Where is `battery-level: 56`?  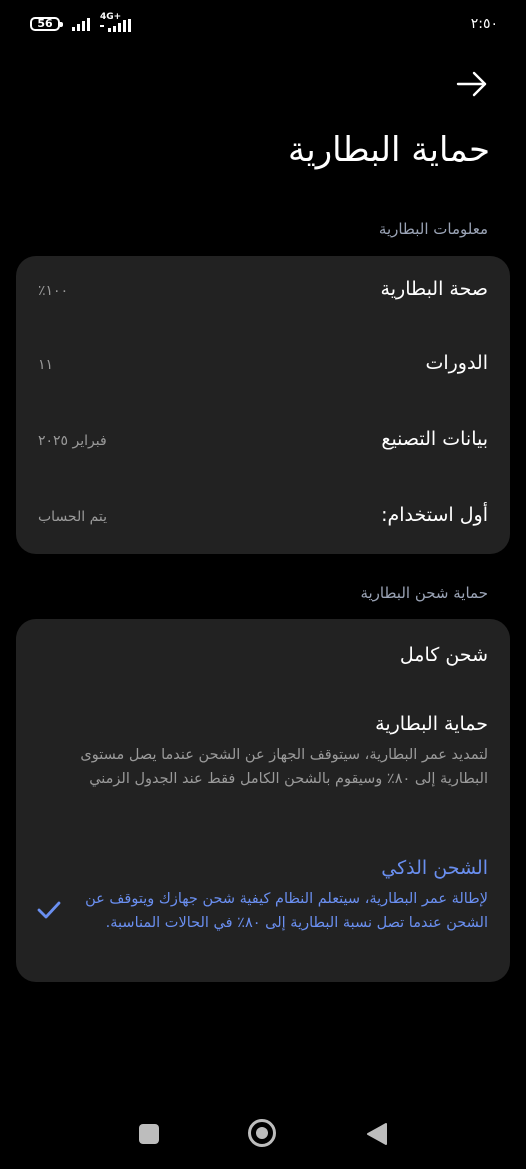
battery-level: 56 is located at coordinates (45, 23).